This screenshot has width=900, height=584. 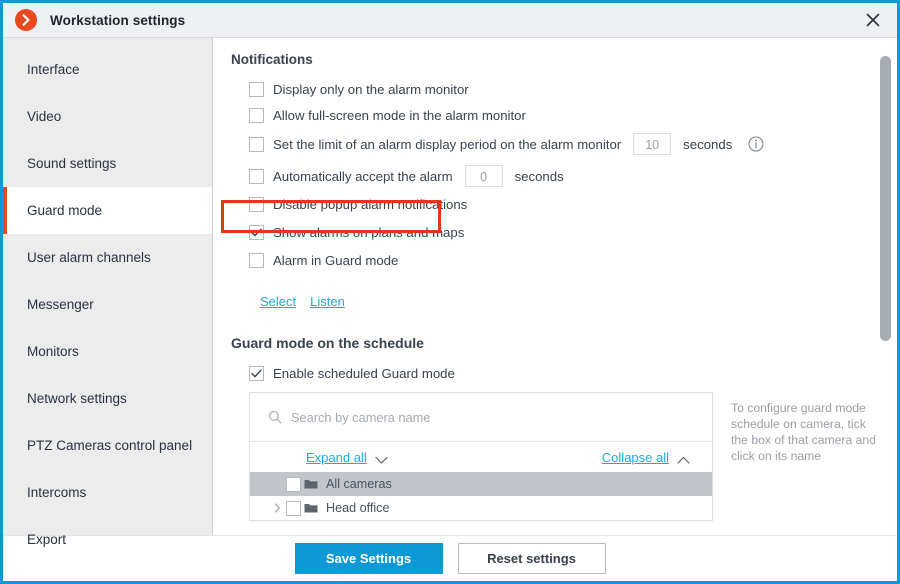 I want to click on sidebar-item-label: Monitors, so click(x=53, y=351).